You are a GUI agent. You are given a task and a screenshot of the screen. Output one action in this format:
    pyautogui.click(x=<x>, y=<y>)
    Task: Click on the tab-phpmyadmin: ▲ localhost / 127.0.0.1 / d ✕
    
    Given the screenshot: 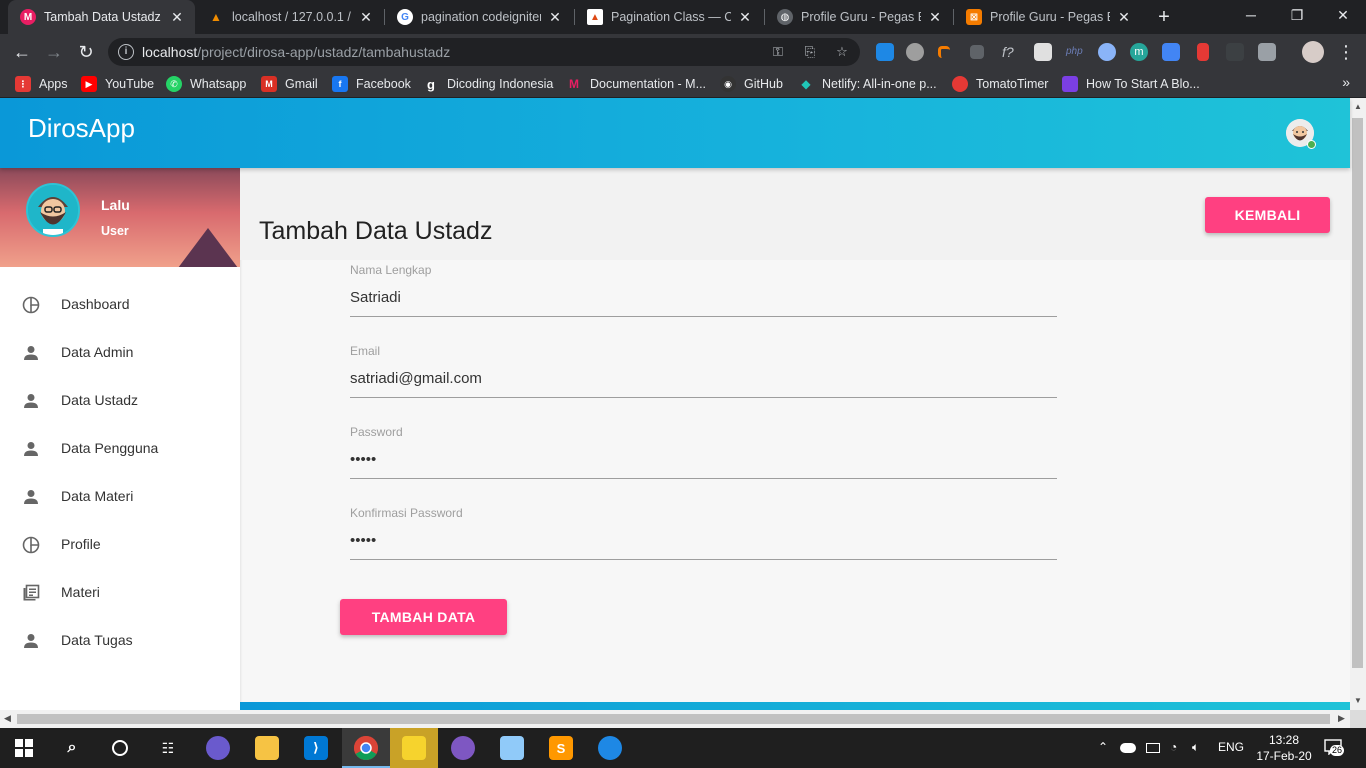 What is the action you would take?
    pyautogui.click(x=290, y=17)
    